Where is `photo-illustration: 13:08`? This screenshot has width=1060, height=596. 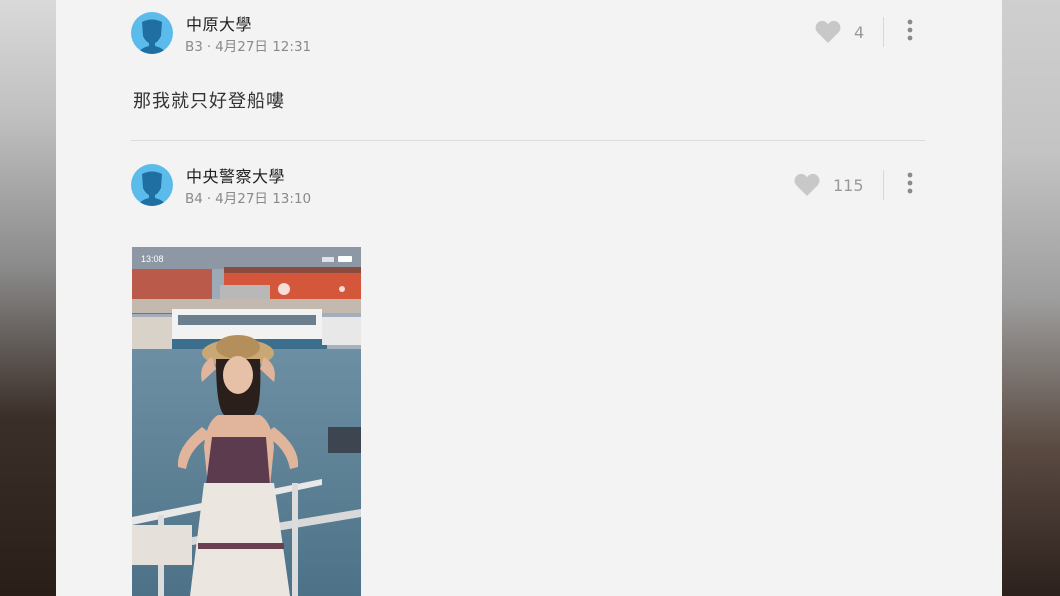 photo-illustration: 13:08 is located at coordinates (246, 421).